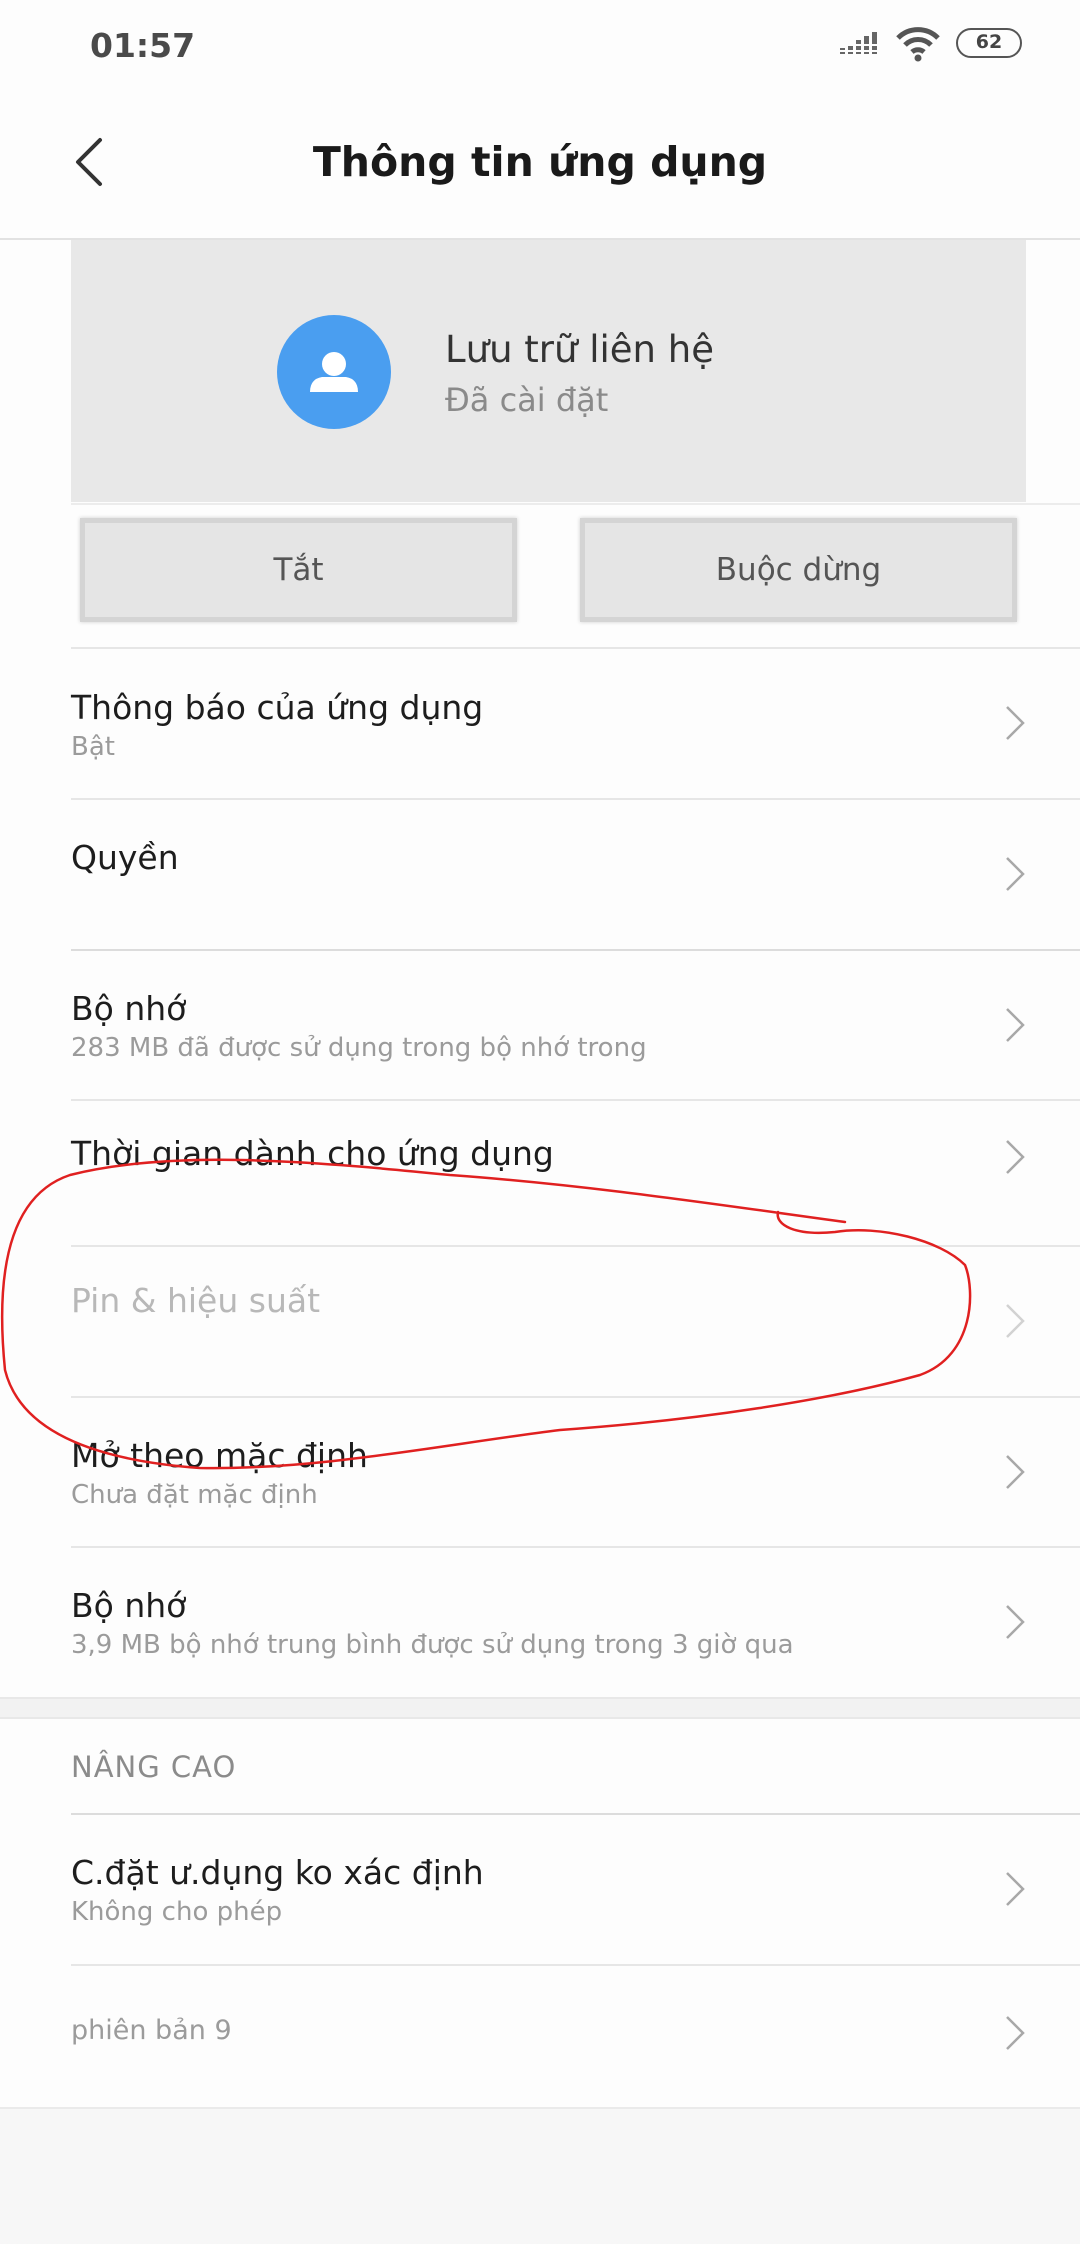  I want to click on section-separator, so click(540, 1708).